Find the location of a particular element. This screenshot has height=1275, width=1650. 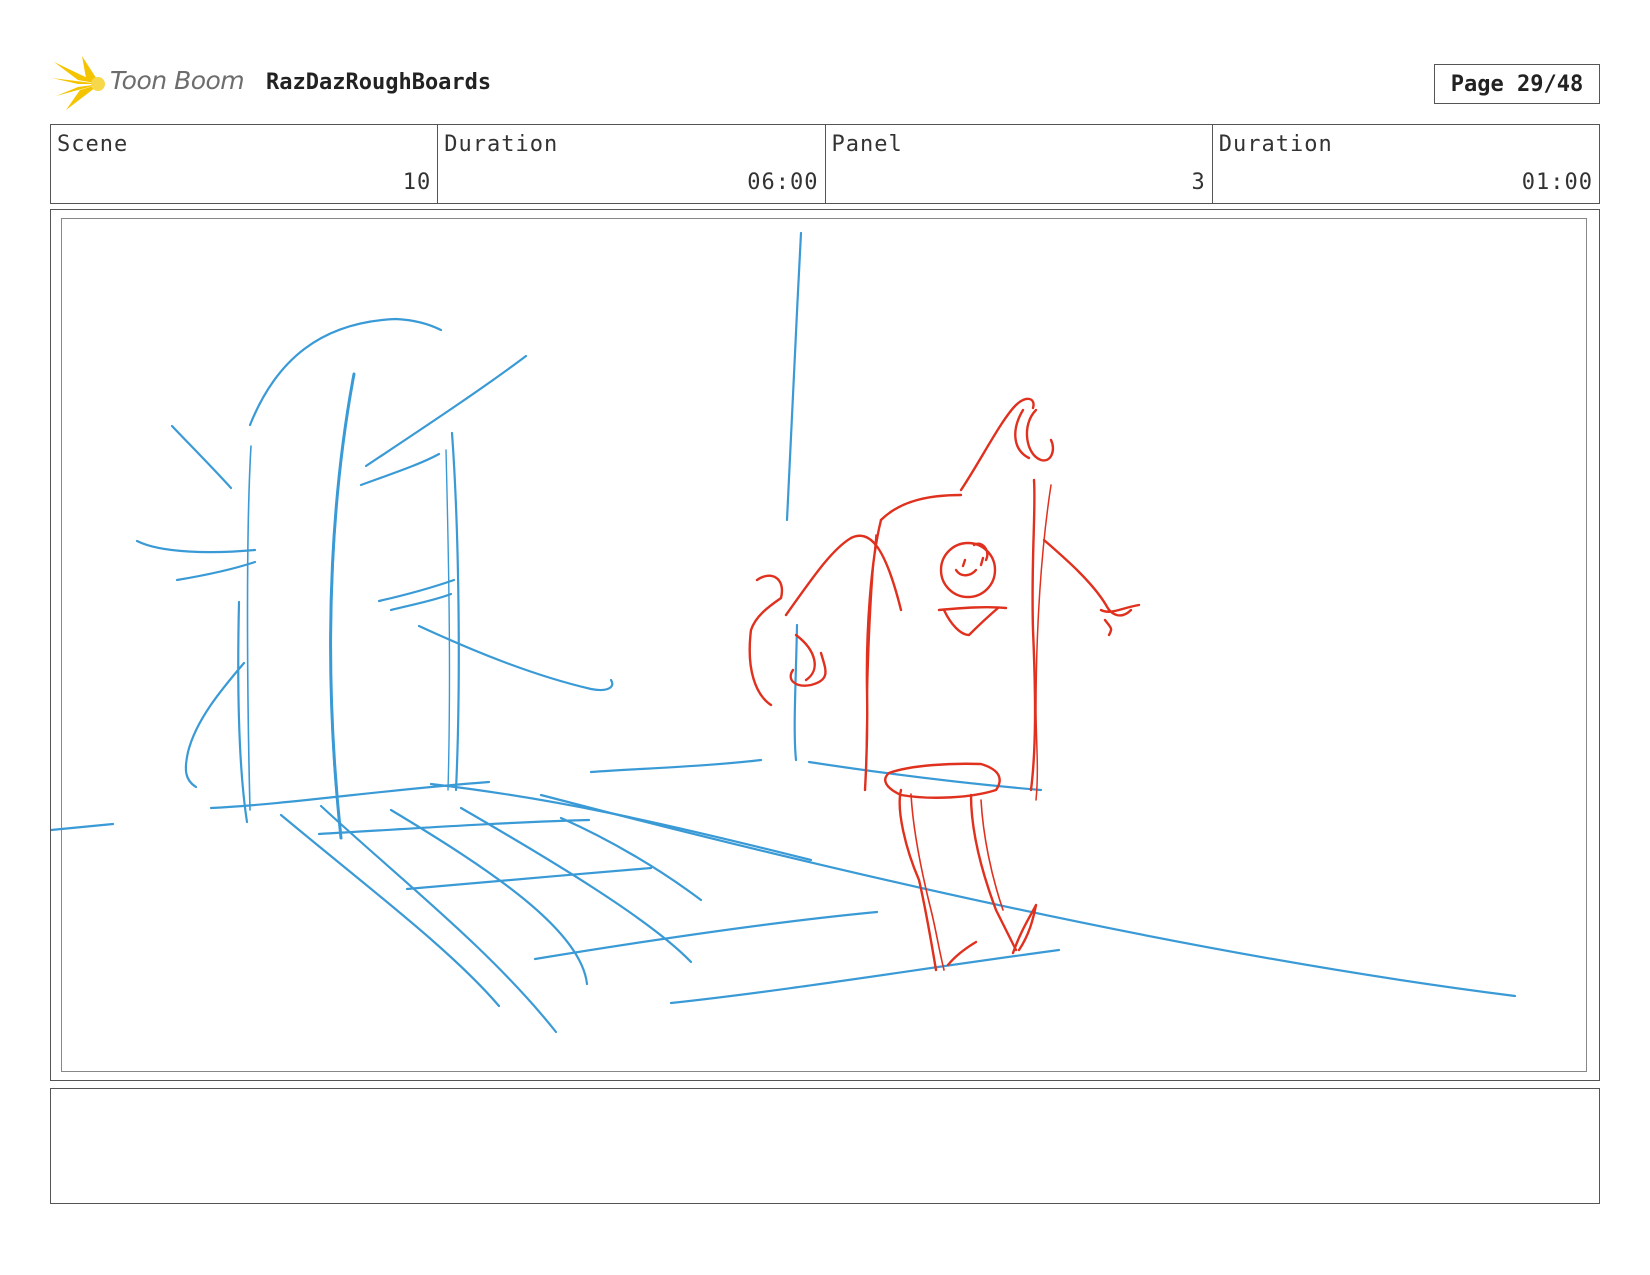

panel-value: 3 is located at coordinates (1198, 182).